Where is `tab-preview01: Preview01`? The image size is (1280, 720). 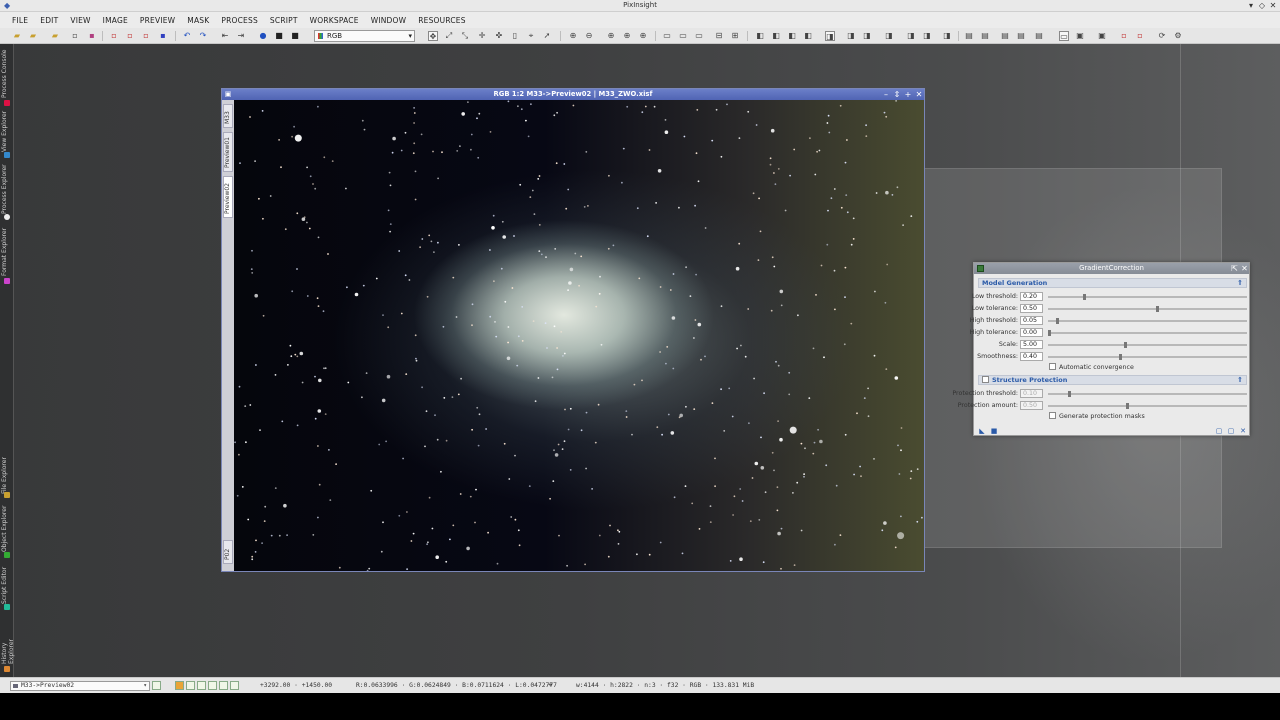 tab-preview01: Preview01 is located at coordinates (228, 152).